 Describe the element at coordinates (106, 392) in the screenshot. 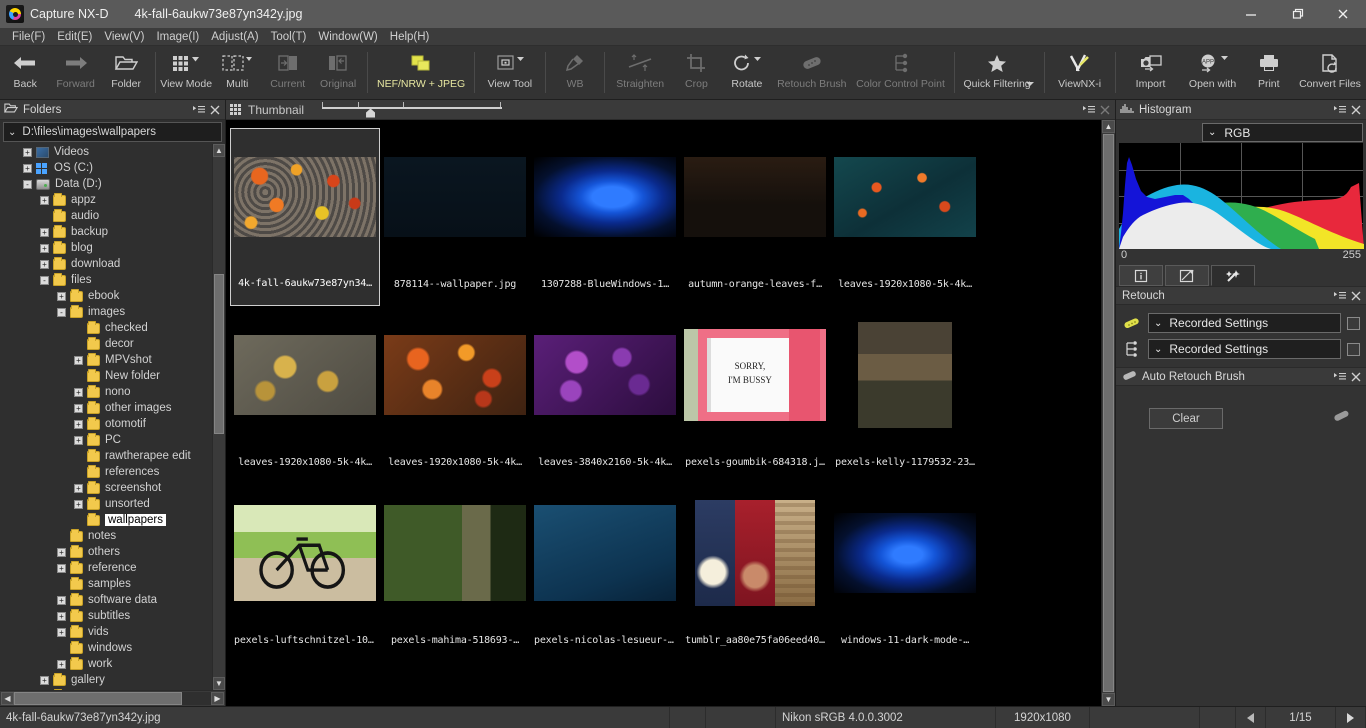

I see `folder-tree-item: + nono` at that location.